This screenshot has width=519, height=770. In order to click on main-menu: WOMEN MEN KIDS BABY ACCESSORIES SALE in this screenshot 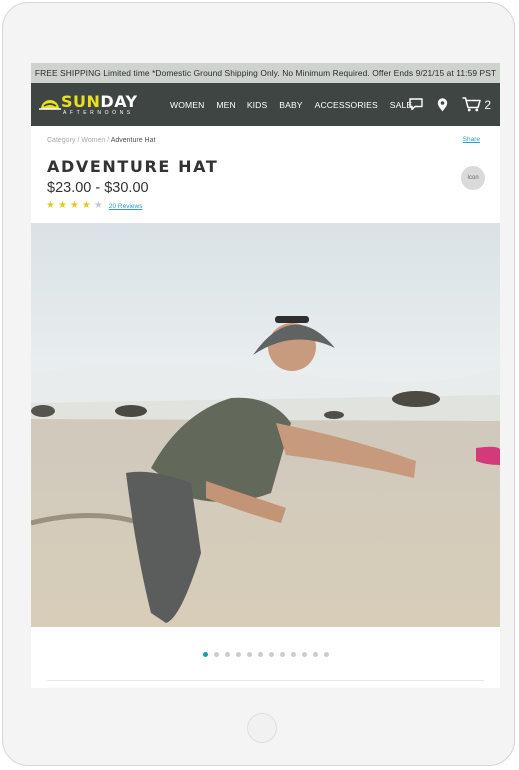, I will do `click(297, 104)`.